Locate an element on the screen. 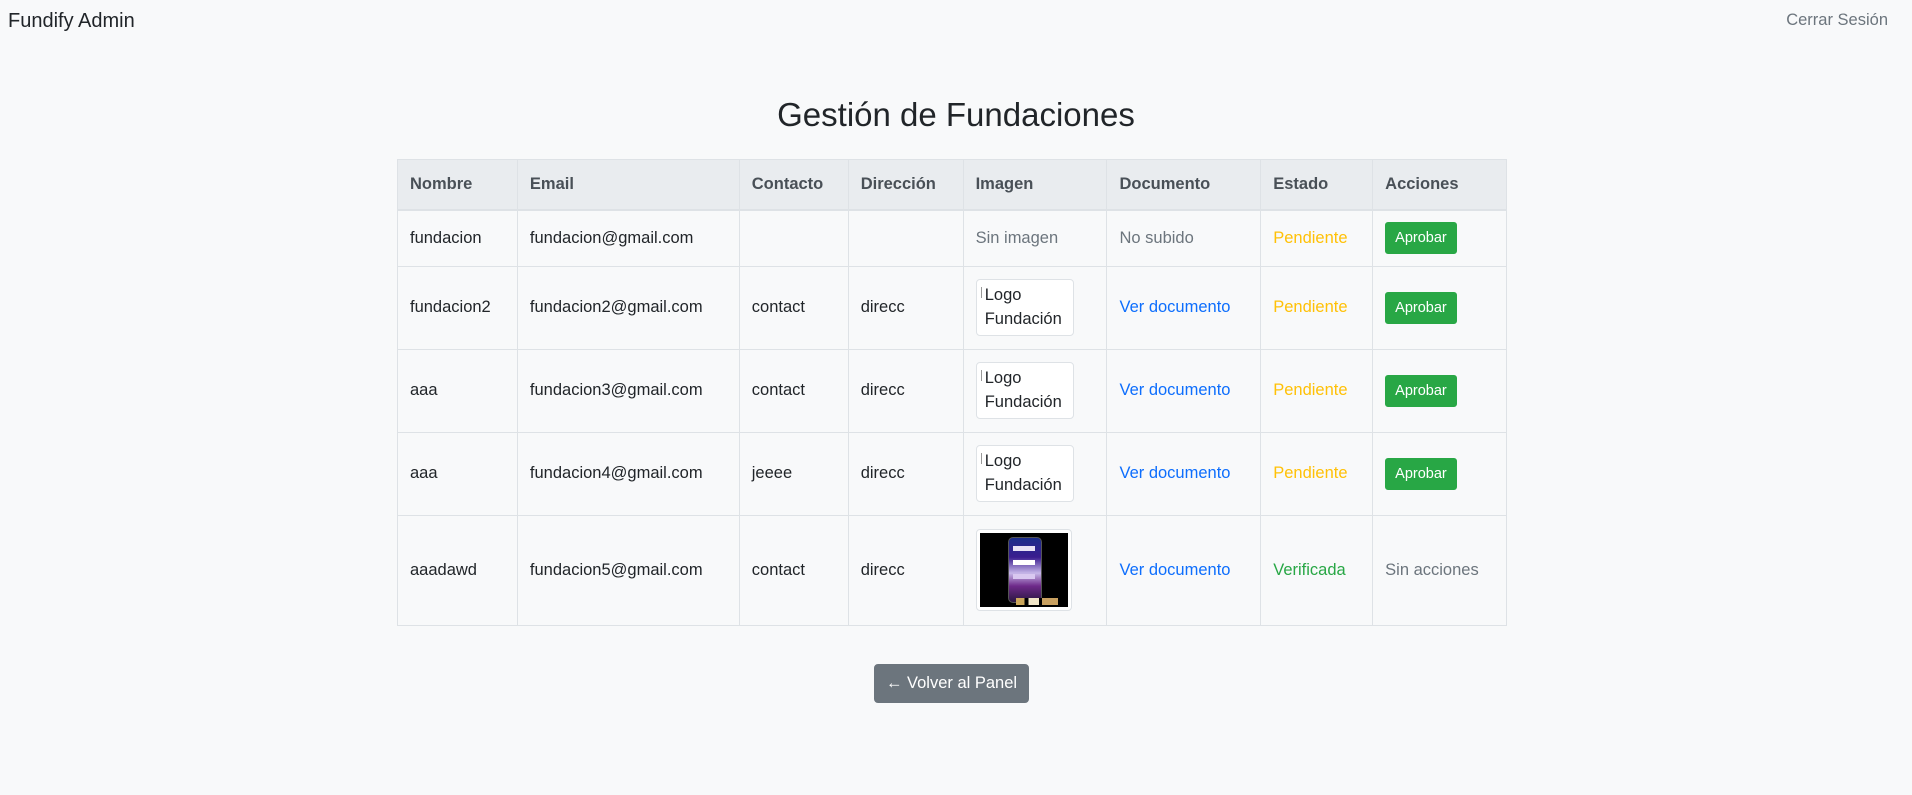 This screenshot has height=795, width=1912. cell-email: fundacion4@gmail.com is located at coordinates (628, 473).